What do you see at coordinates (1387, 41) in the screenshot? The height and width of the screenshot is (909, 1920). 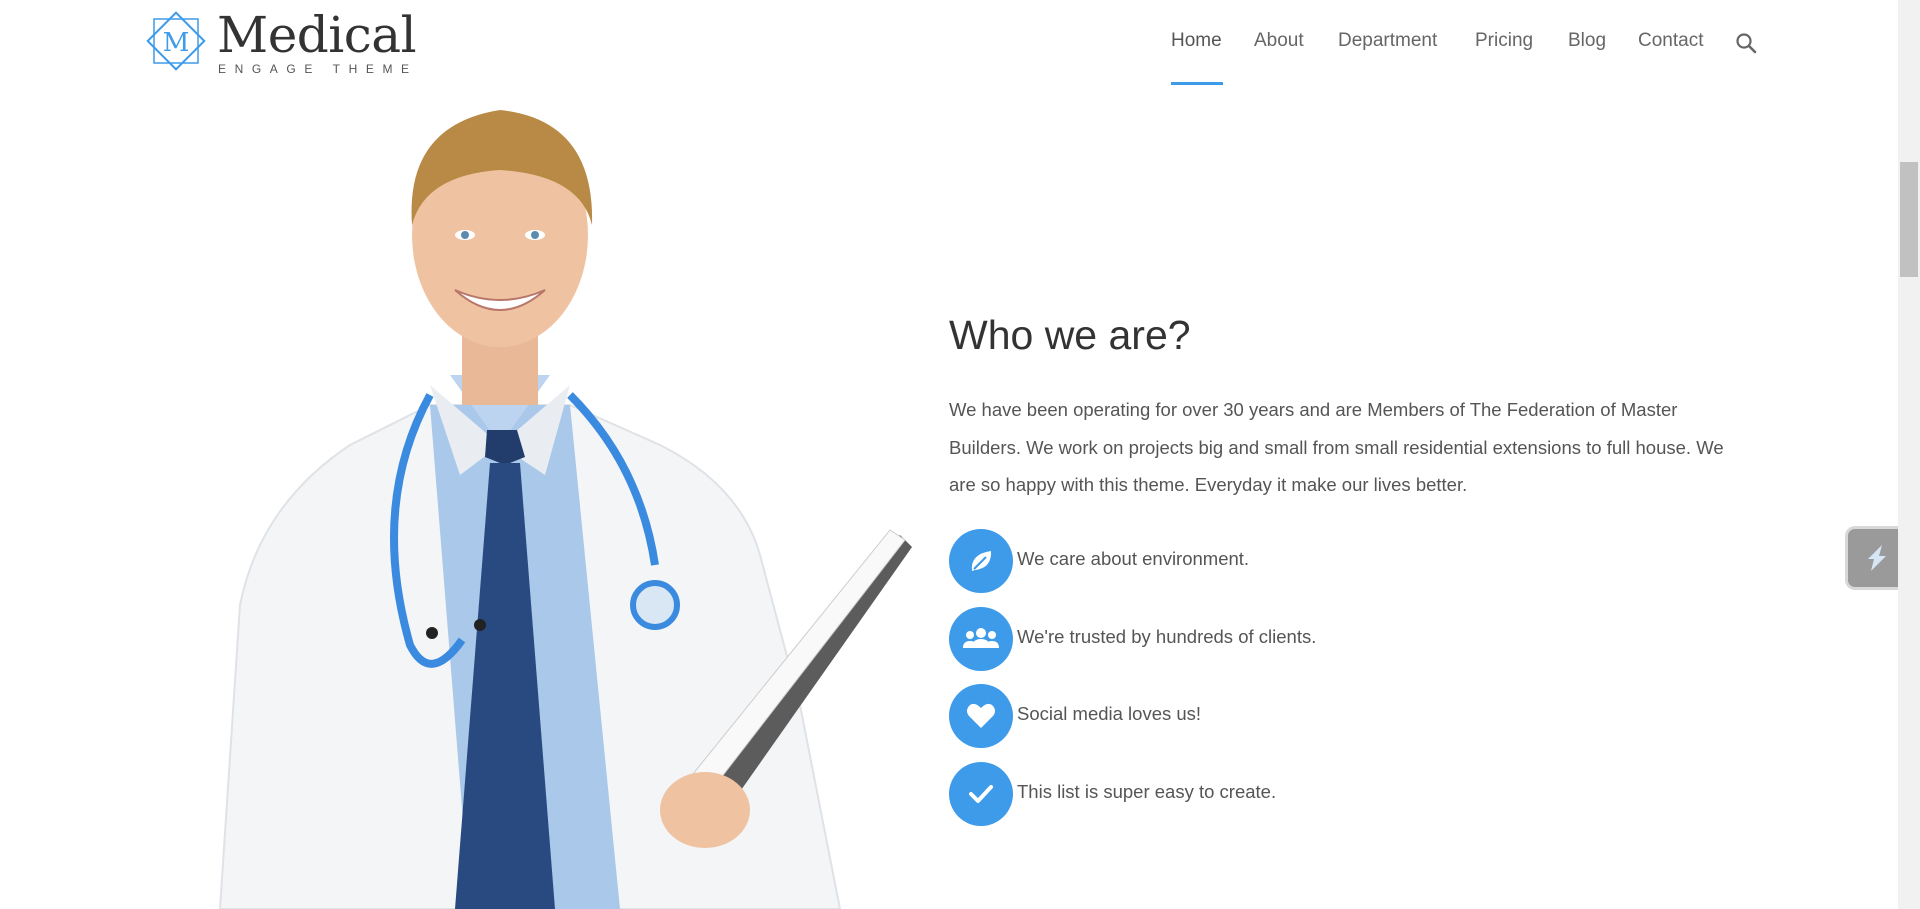 I see `nav-item-department: Department` at bounding box center [1387, 41].